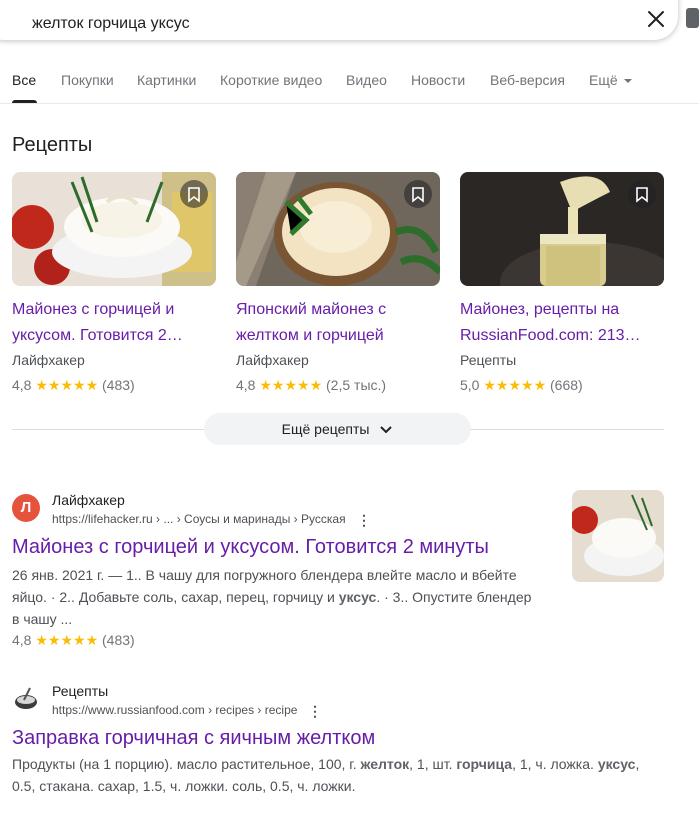  Describe the element at coordinates (88, 500) in the screenshot. I see `site-name: Лайфхакер` at that location.